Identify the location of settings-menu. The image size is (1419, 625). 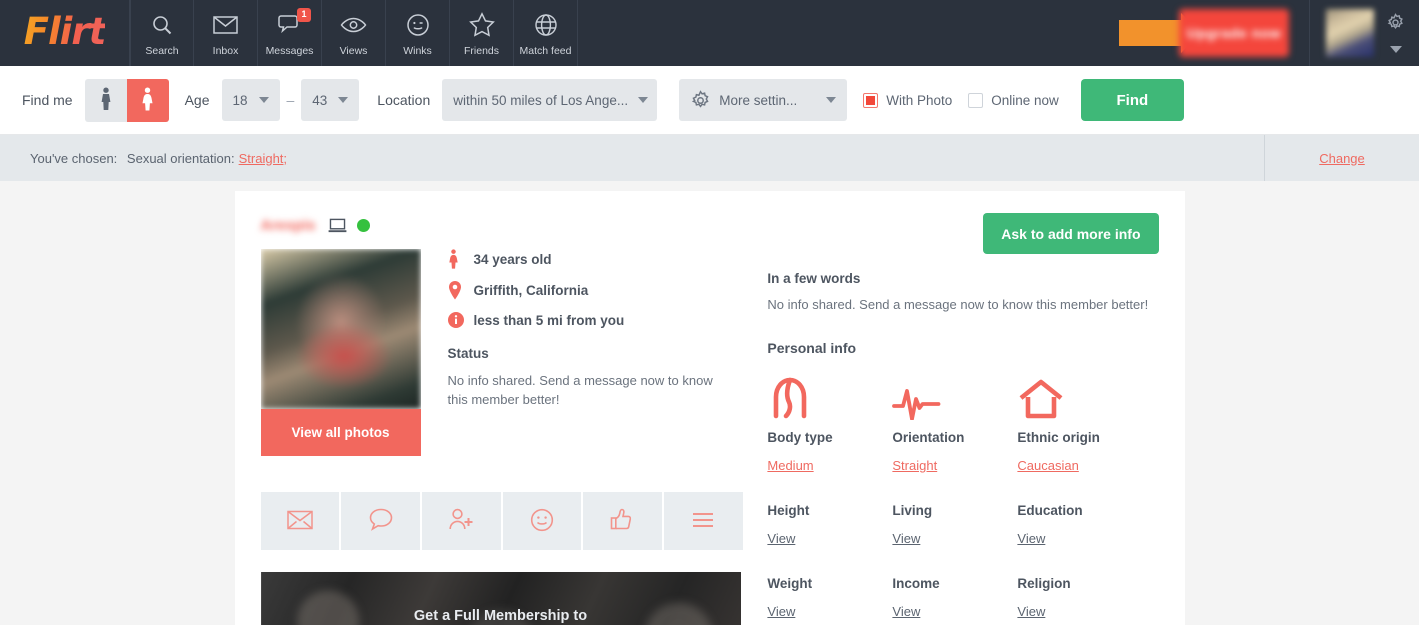
(1395, 33).